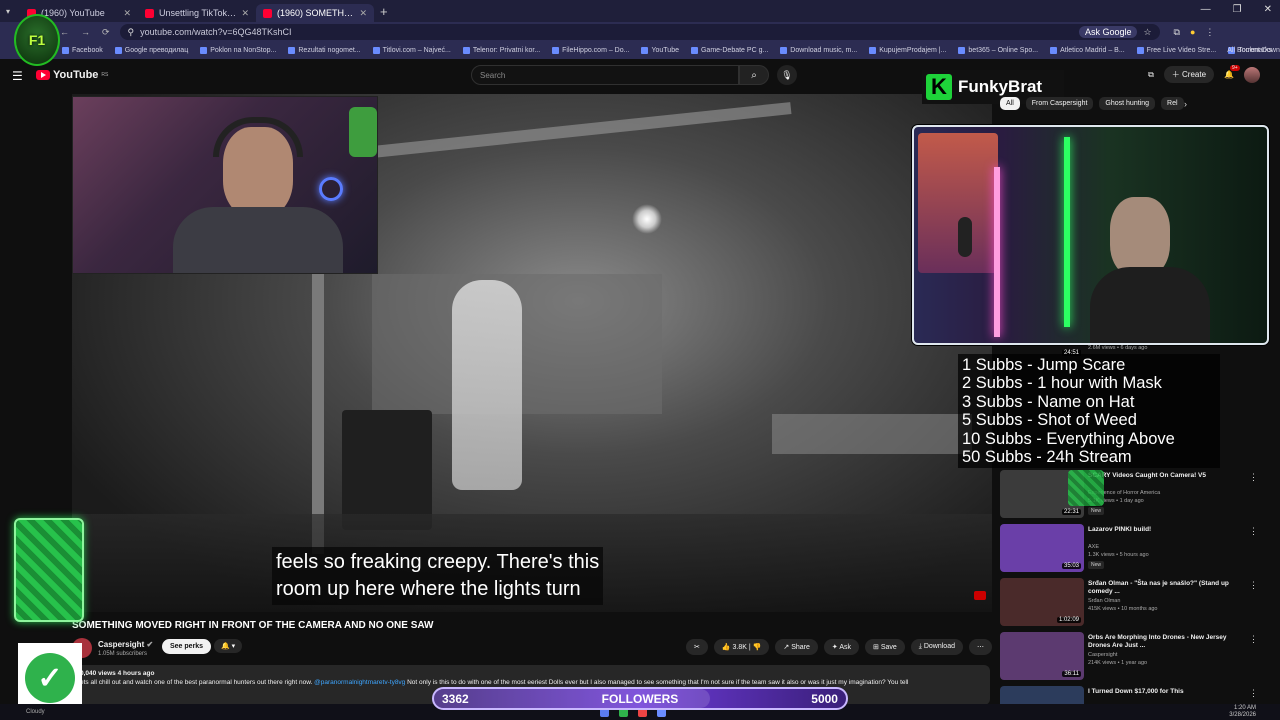  What do you see at coordinates (359, 682) in the screenshot?
I see `description-mention-link: @paranormalnightmaretv-ty8vg` at bounding box center [359, 682].